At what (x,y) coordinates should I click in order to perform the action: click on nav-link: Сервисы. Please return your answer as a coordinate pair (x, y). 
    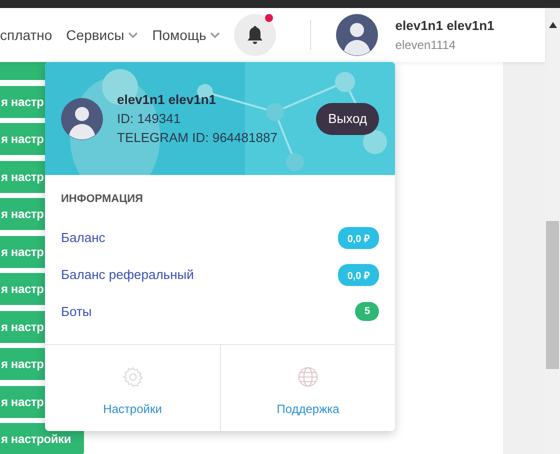
    Looking at the image, I should click on (102, 35).